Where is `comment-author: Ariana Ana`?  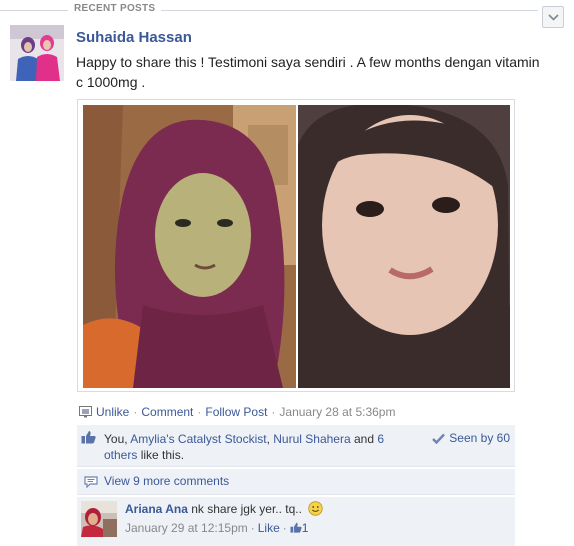
comment-author: Ariana Ana is located at coordinates (156, 509).